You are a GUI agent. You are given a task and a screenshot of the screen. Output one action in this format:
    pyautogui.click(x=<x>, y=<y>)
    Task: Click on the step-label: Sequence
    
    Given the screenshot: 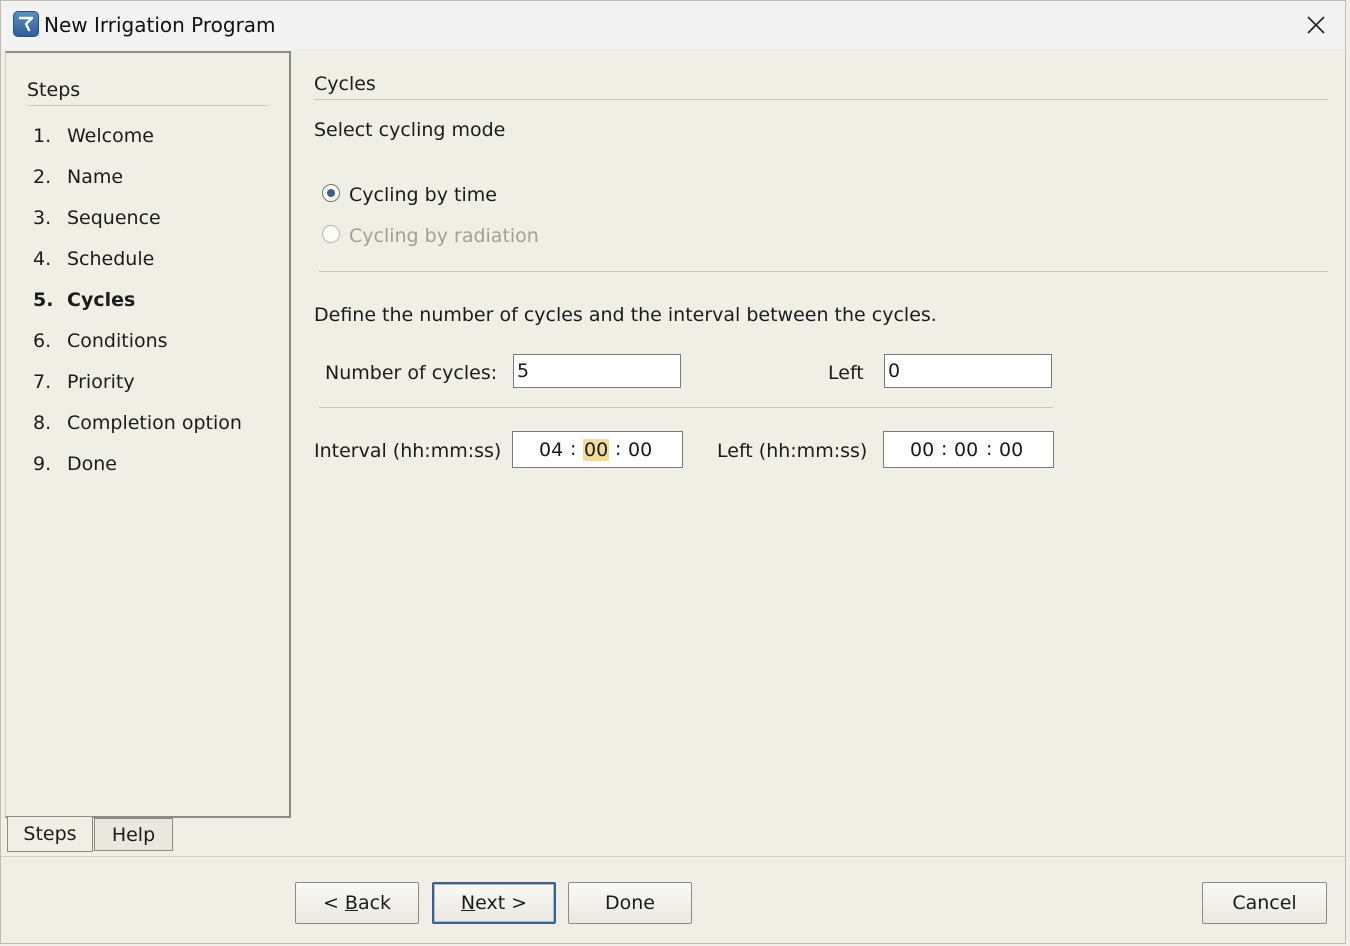 What is the action you would take?
    pyautogui.click(x=114, y=218)
    